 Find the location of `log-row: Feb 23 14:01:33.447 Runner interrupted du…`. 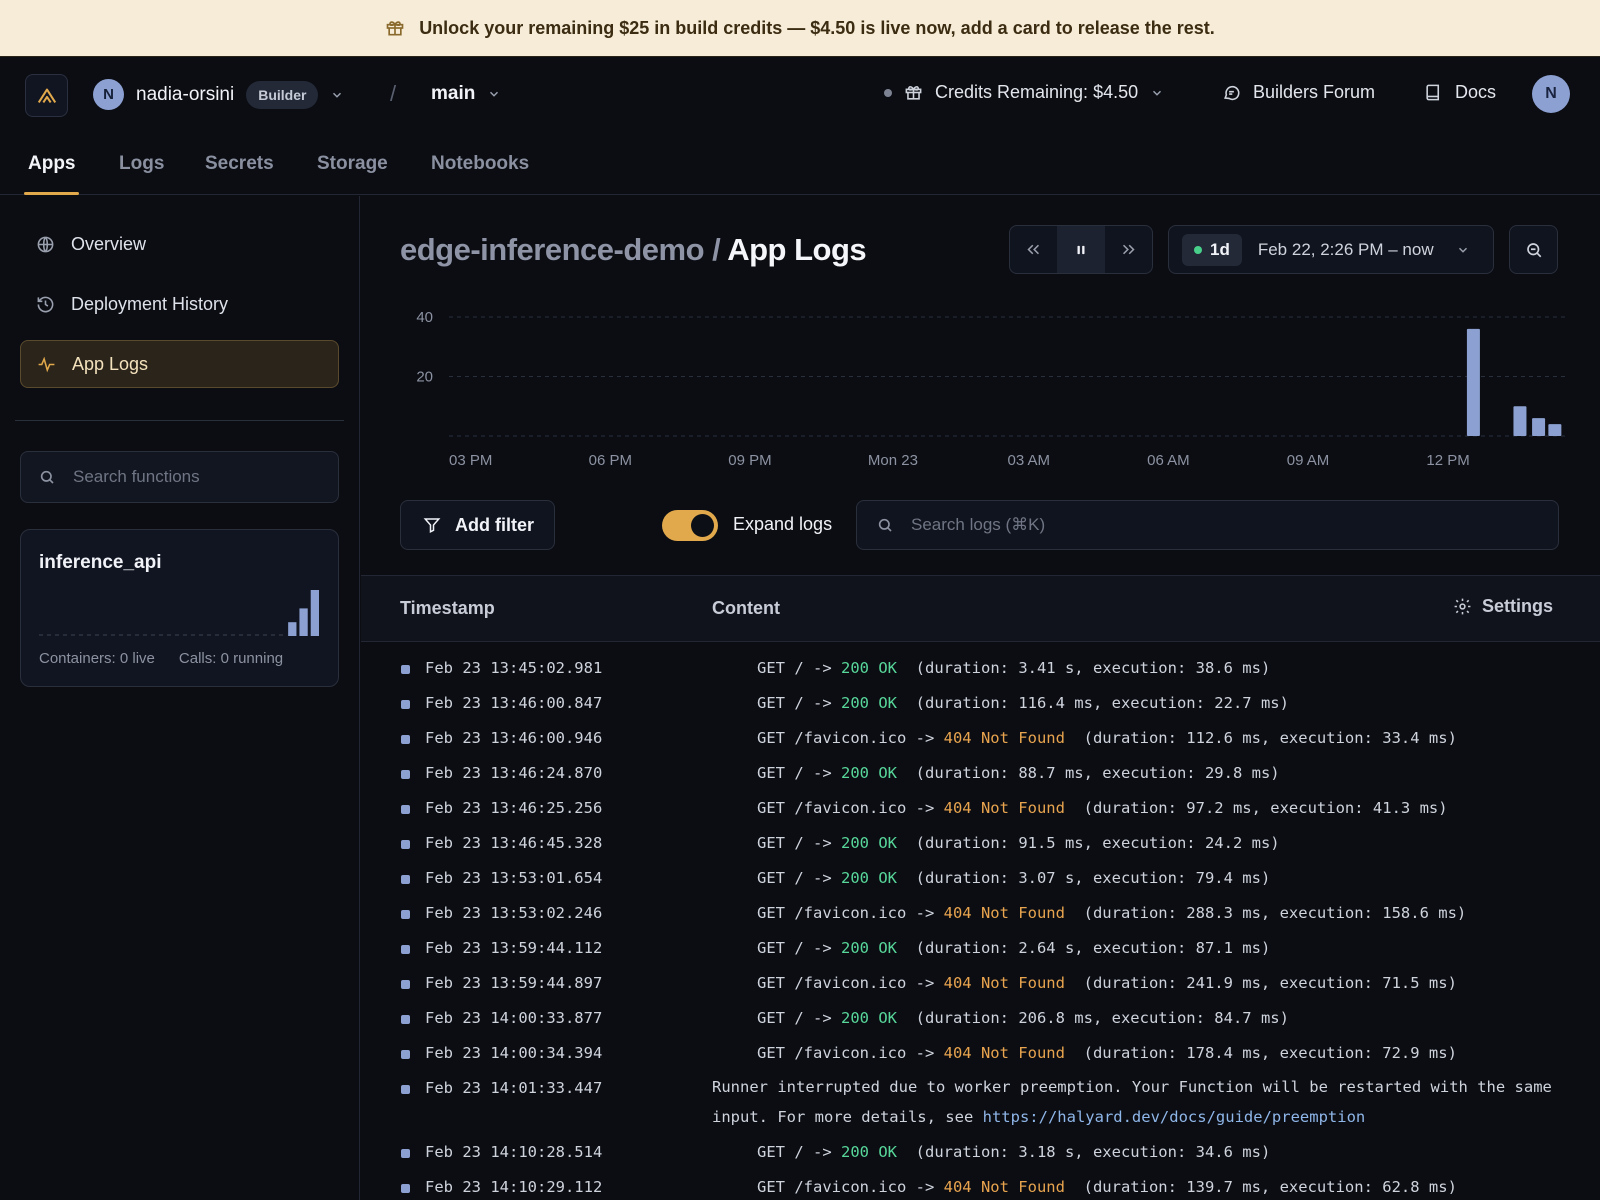

log-row: Feb 23 14:01:33.447 Runner interrupted du… is located at coordinates (980, 1103).